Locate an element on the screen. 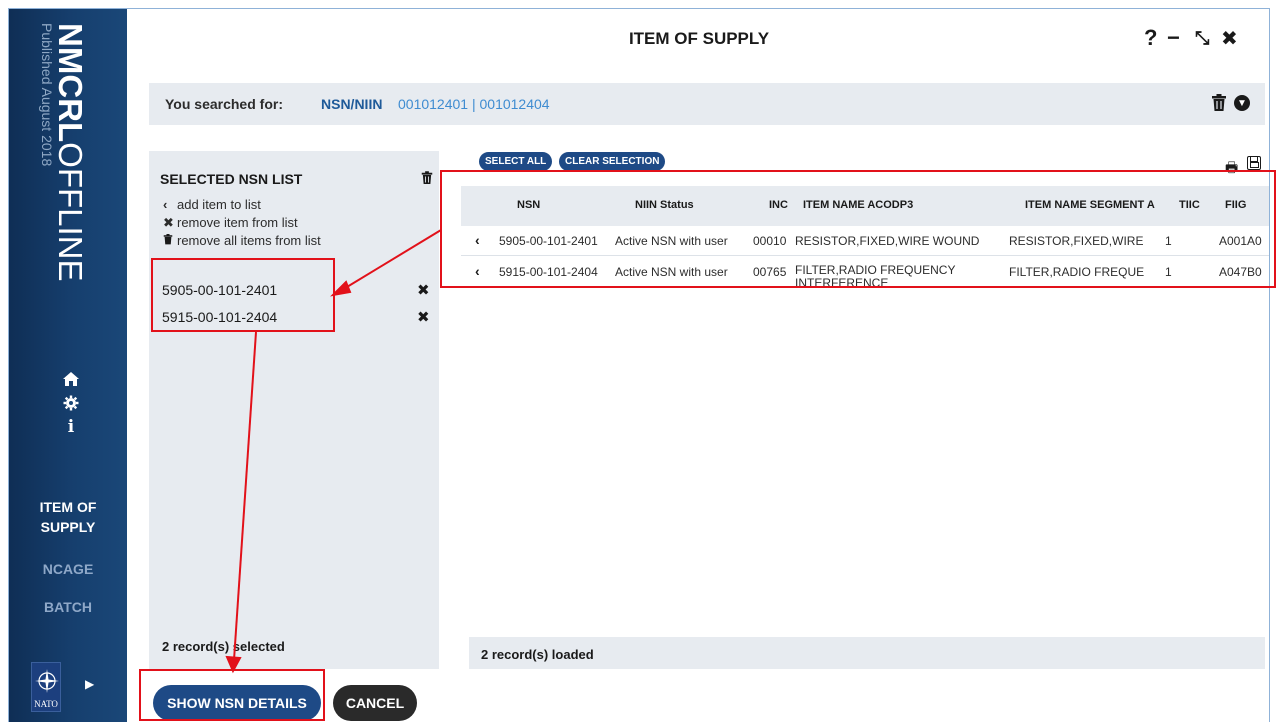  nav-item-of-supply-line2: SUPPLY is located at coordinates (68, 527).